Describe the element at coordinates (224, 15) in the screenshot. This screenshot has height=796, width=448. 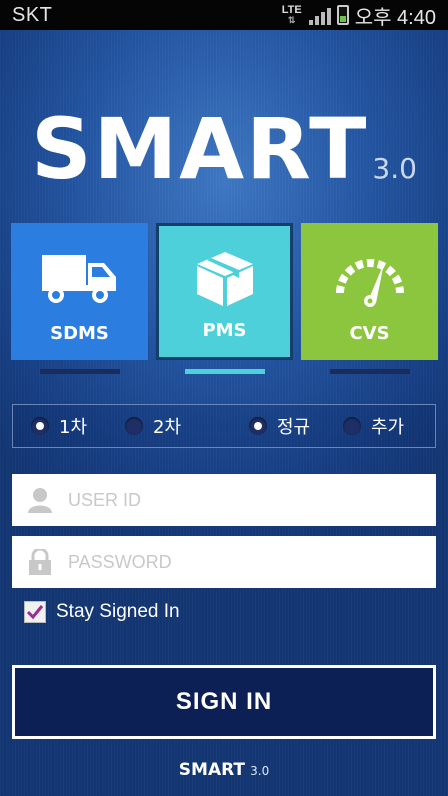
I see `status-bar: SKT LTE ⇅ 오후 4:40` at that location.